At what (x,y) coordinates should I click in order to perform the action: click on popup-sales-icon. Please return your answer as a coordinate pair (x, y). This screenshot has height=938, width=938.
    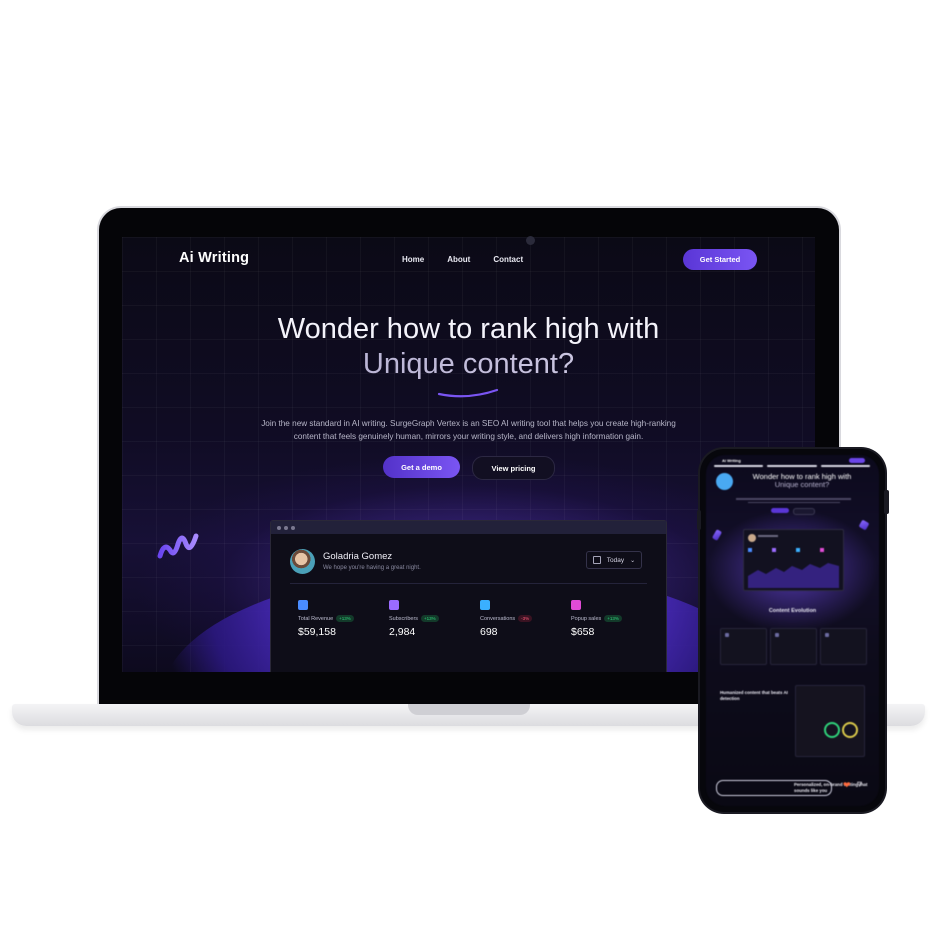
    Looking at the image, I should click on (576, 605).